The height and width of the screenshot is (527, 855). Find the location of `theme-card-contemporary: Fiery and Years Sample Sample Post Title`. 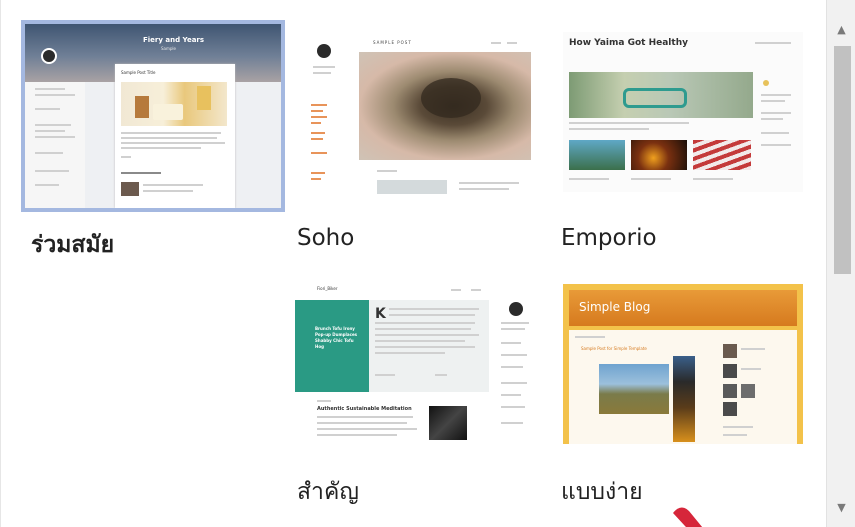

theme-card-contemporary: Fiery and Years Sample Sample Post Title is located at coordinates (153, 141).